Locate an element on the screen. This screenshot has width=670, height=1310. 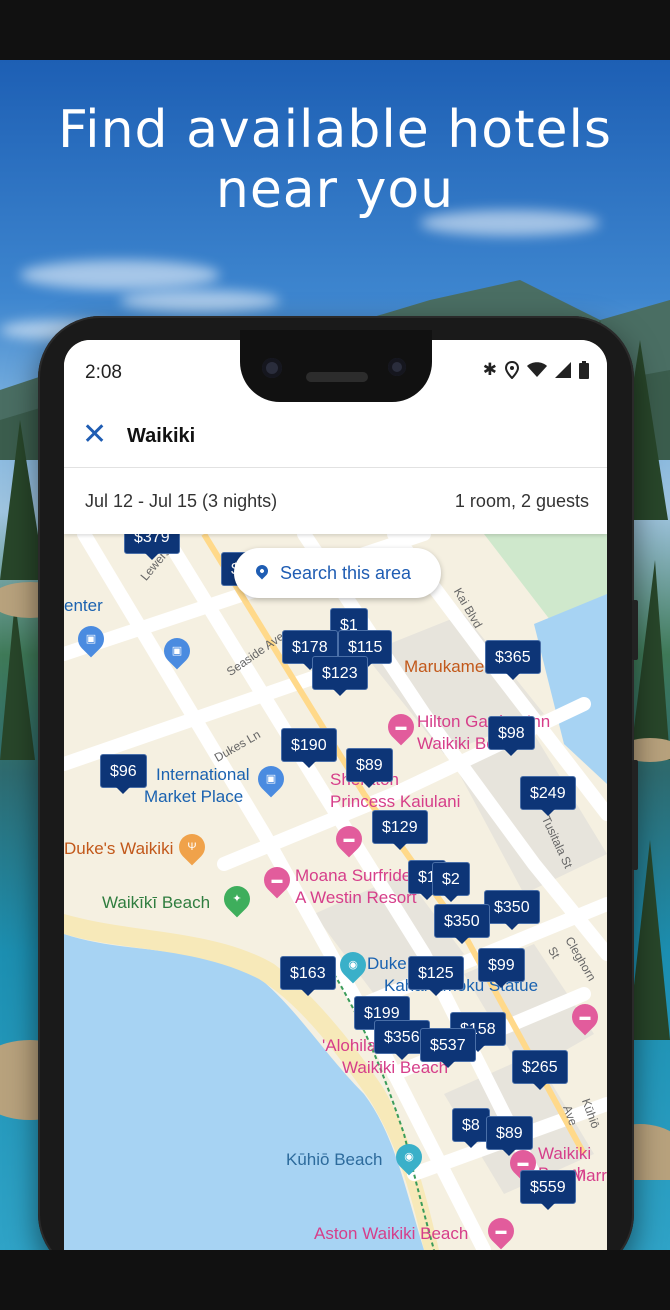
wifi-icon is located at coordinates (537, 369).